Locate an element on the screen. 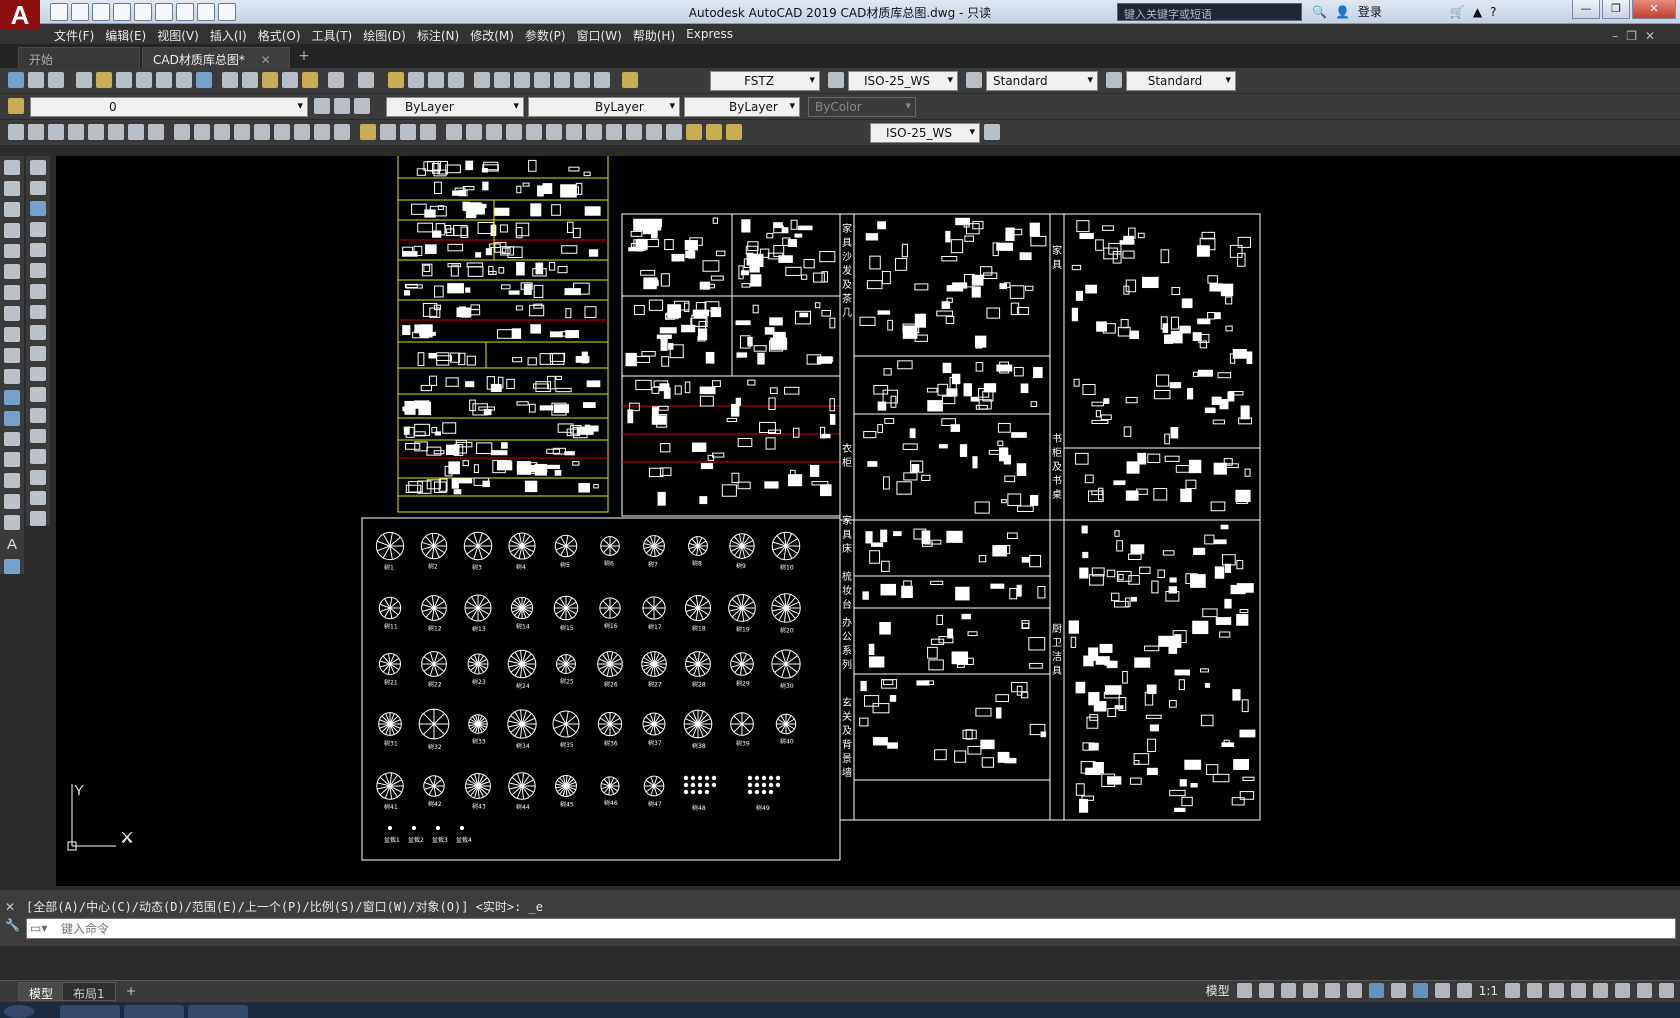  open-icon is located at coordinates (104, 80).